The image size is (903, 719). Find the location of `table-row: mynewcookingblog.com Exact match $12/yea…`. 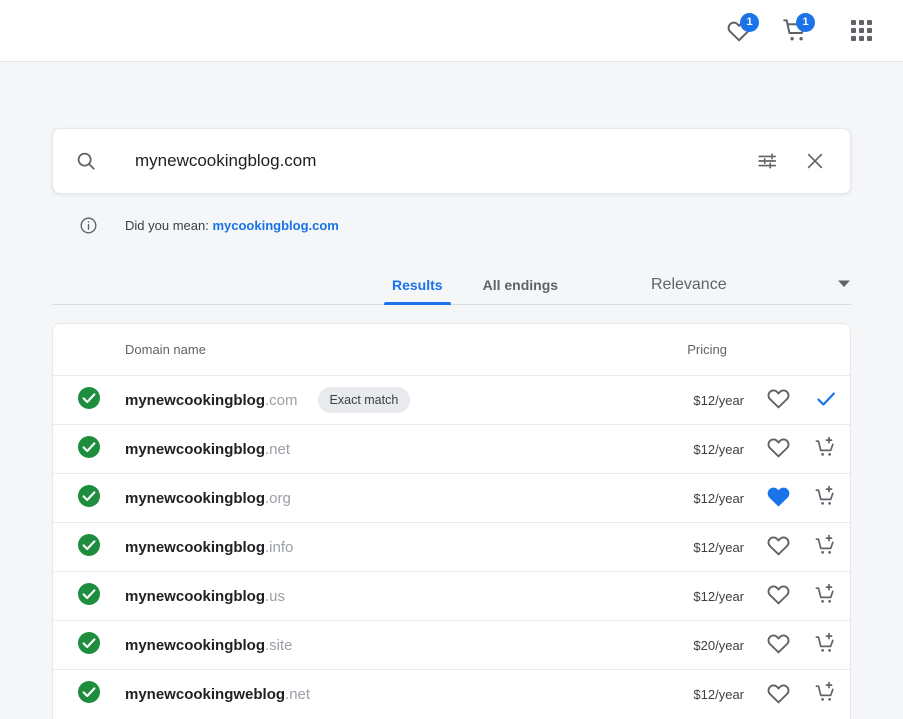

table-row: mynewcookingblog.com Exact match $12/yea… is located at coordinates (451, 400).